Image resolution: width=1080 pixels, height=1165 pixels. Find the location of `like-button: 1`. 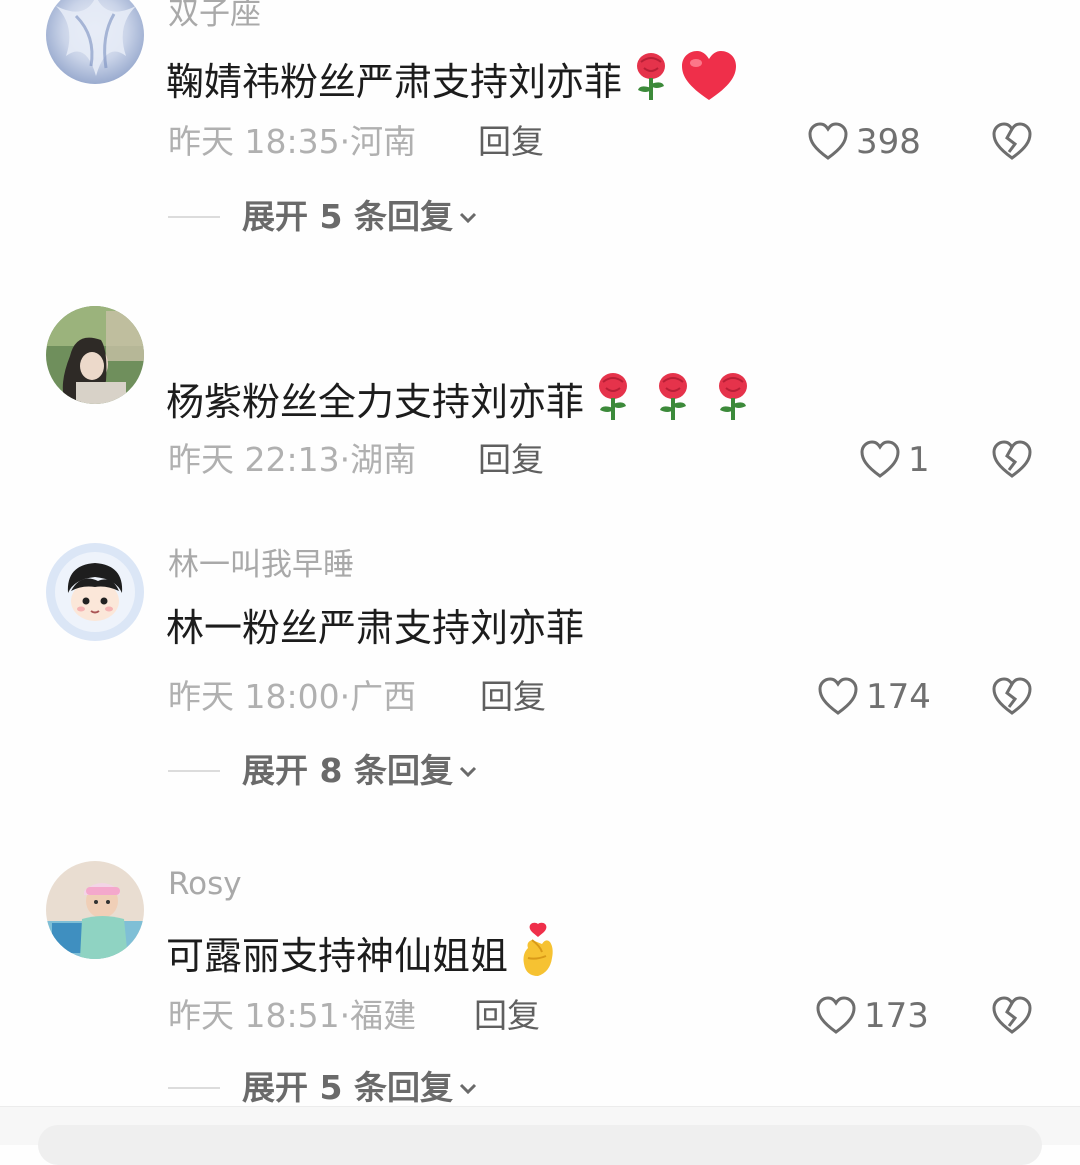

like-button: 1 is located at coordinates (894, 460).